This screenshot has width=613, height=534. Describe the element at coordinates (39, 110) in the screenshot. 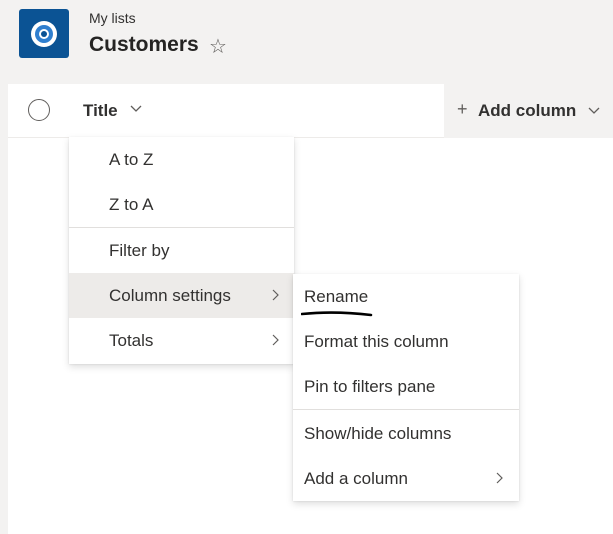

I see `select-all-checkbox` at that location.